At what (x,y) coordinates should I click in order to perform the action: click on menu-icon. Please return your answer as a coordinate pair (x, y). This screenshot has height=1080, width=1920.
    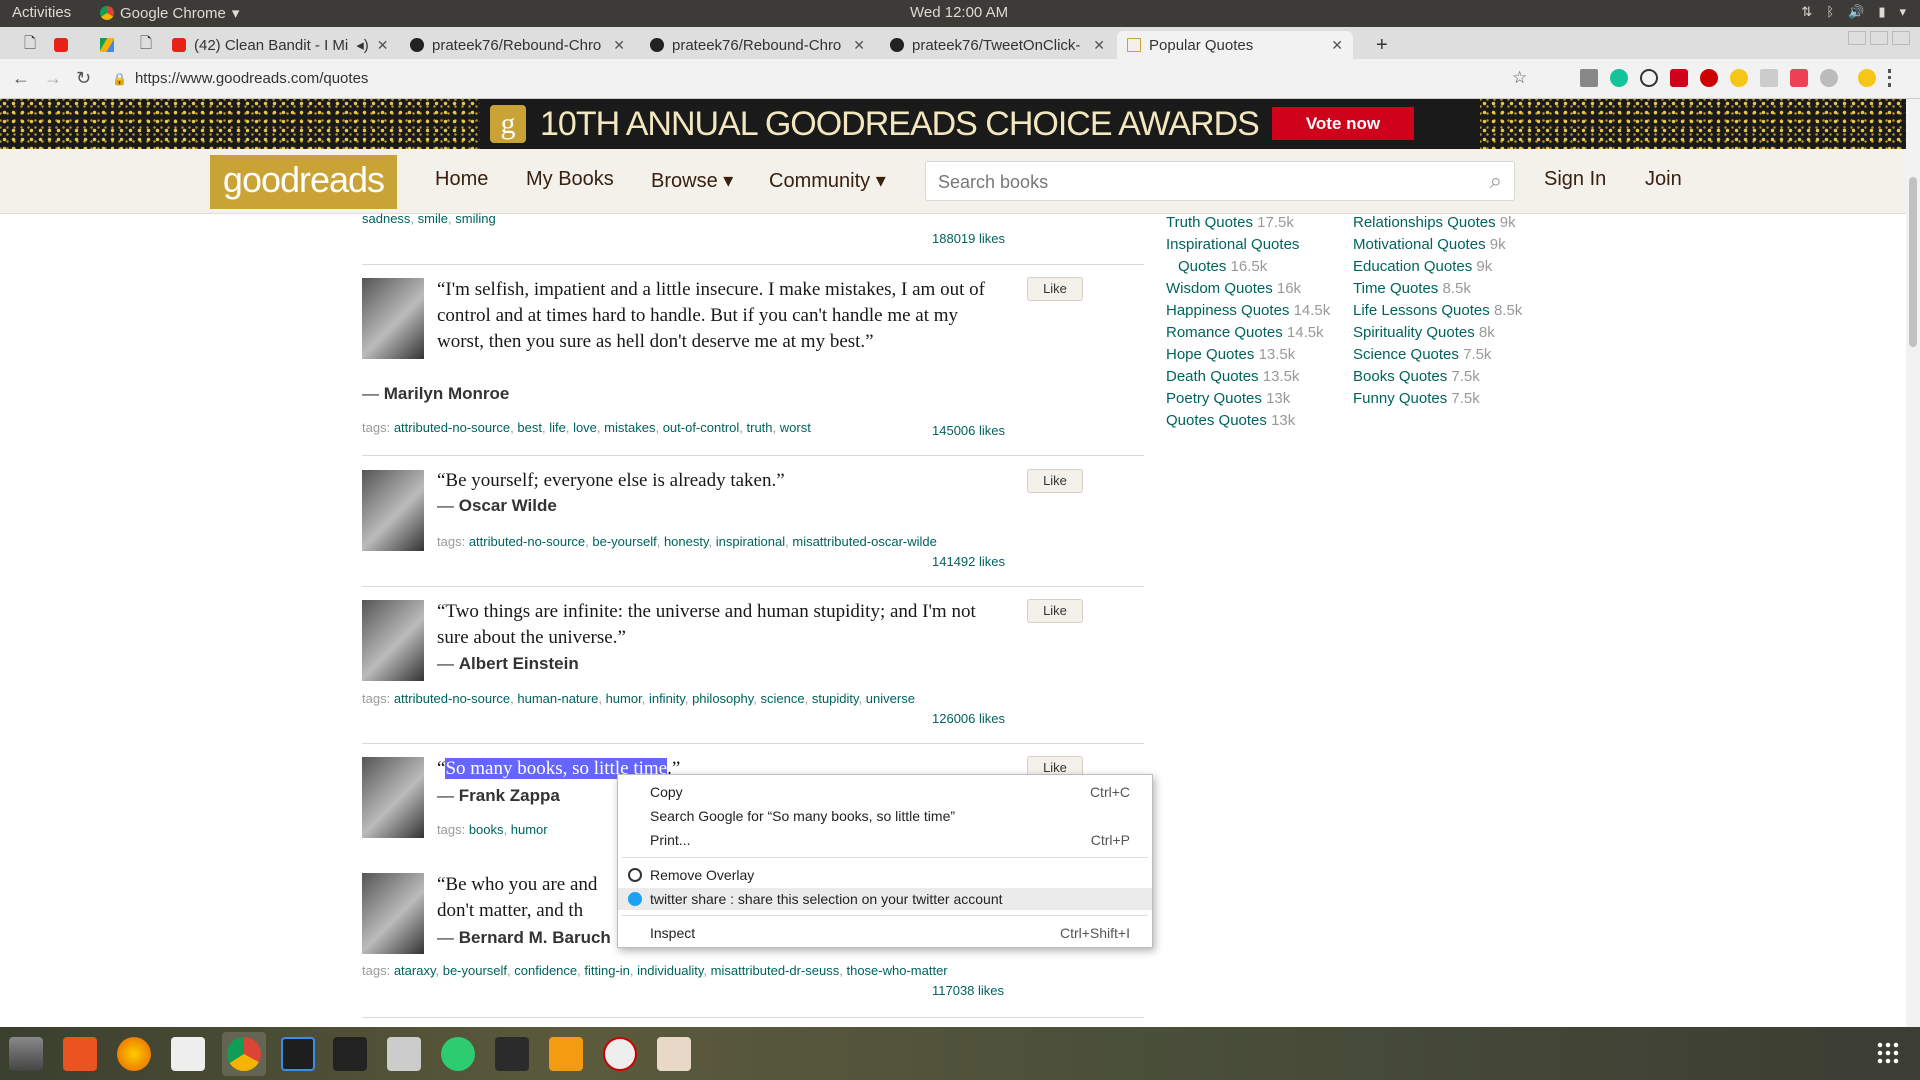
    Looking at the image, I should click on (1890, 78).